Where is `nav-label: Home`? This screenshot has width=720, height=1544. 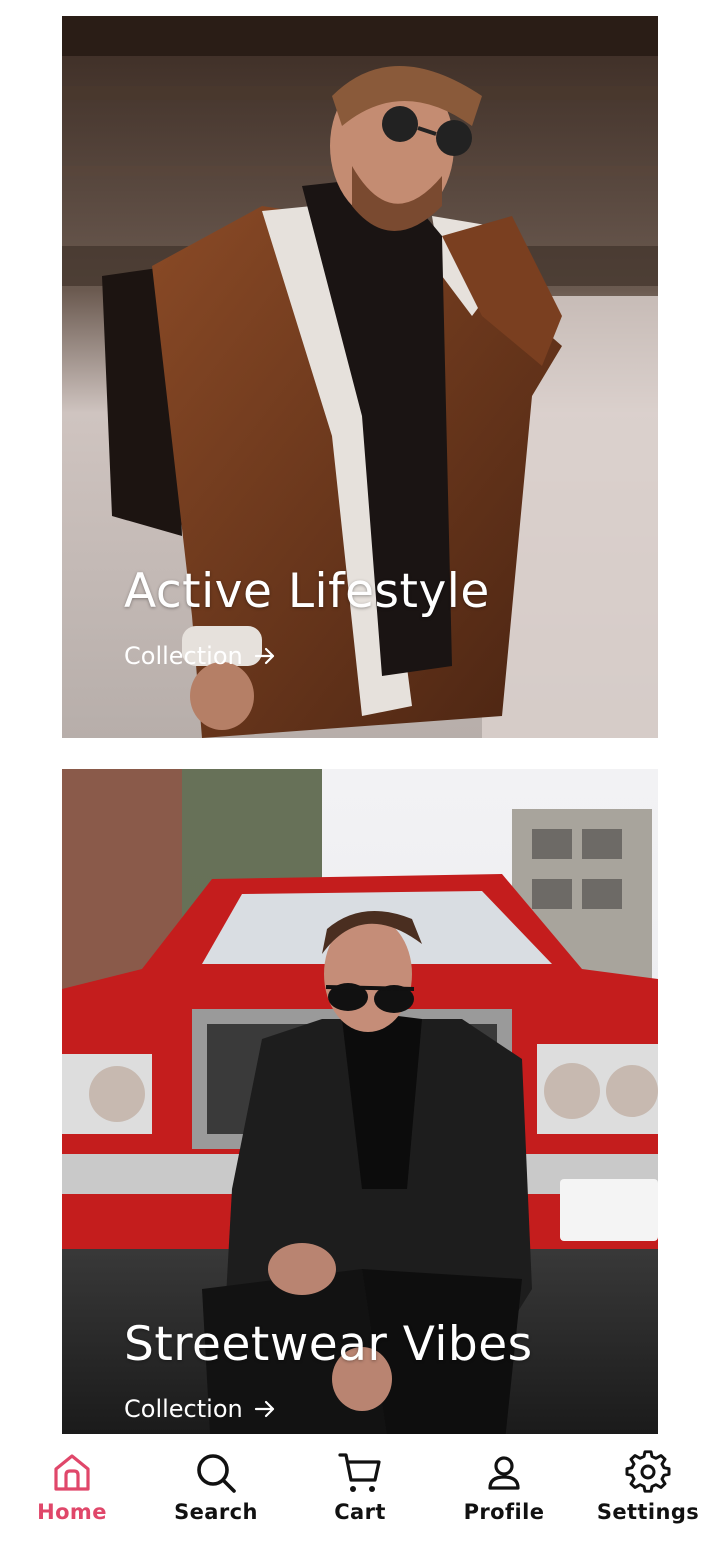 nav-label: Home is located at coordinates (72, 1512).